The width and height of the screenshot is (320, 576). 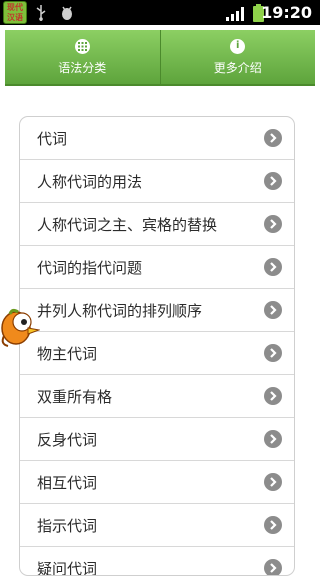 I want to click on info-icon: i, so click(x=237, y=46).